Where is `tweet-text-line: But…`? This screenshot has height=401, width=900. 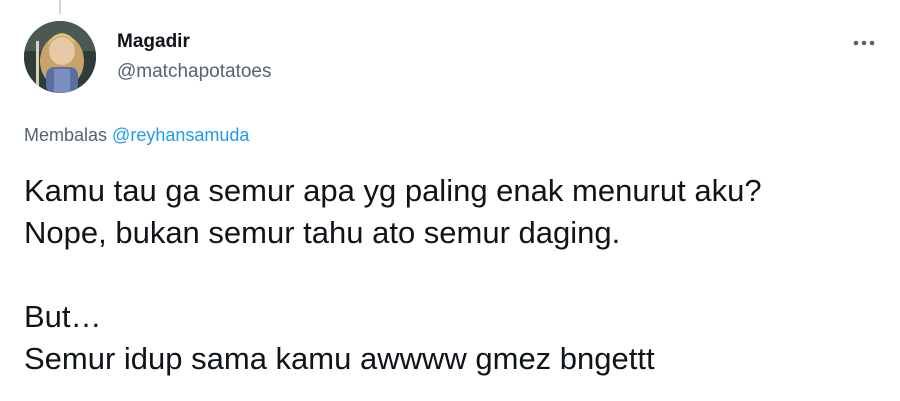
tweet-text-line: But… is located at coordinates (63, 316).